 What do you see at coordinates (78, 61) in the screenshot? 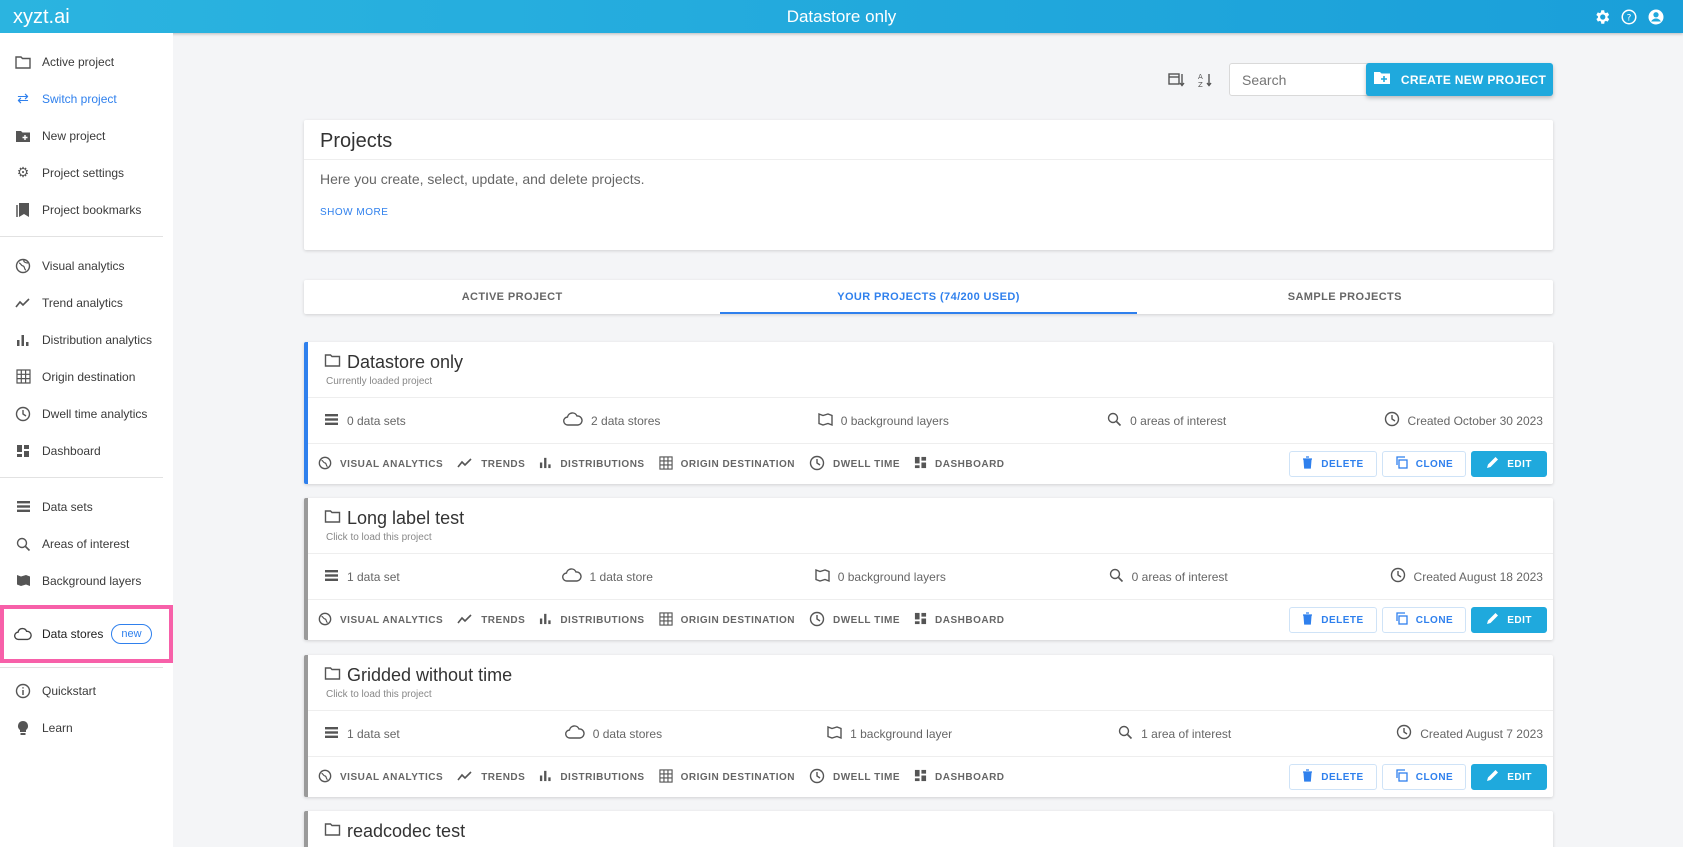
I see `sidebar-item-label: Active project` at bounding box center [78, 61].